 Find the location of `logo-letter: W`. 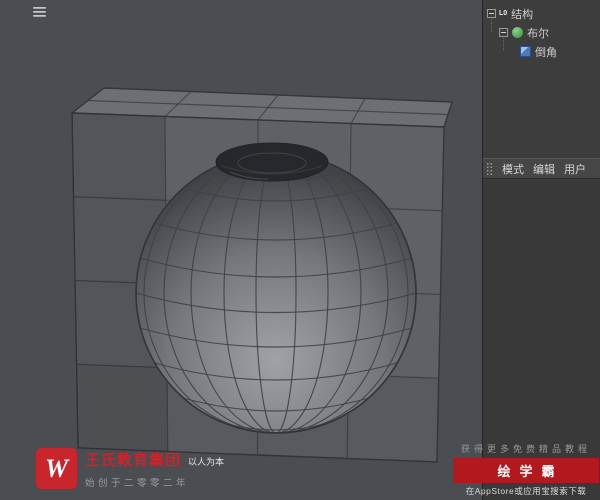

logo-letter: W is located at coordinates (56, 468).